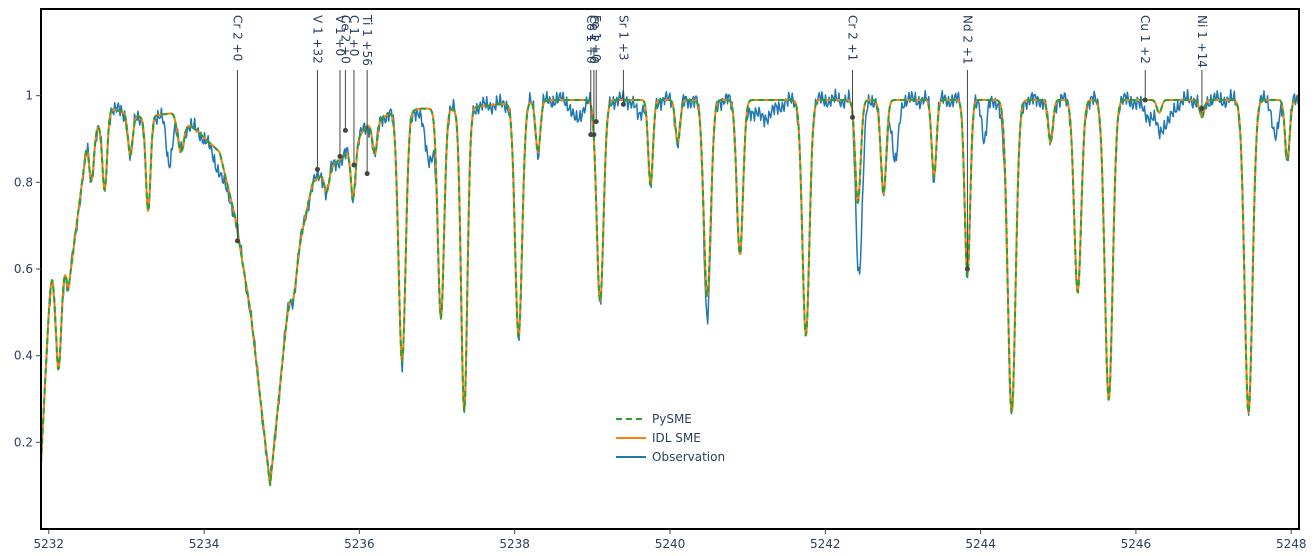 The width and height of the screenshot is (1316, 556). What do you see at coordinates (514, 544) in the screenshot?
I see `x-tick-label: 5238` at bounding box center [514, 544].